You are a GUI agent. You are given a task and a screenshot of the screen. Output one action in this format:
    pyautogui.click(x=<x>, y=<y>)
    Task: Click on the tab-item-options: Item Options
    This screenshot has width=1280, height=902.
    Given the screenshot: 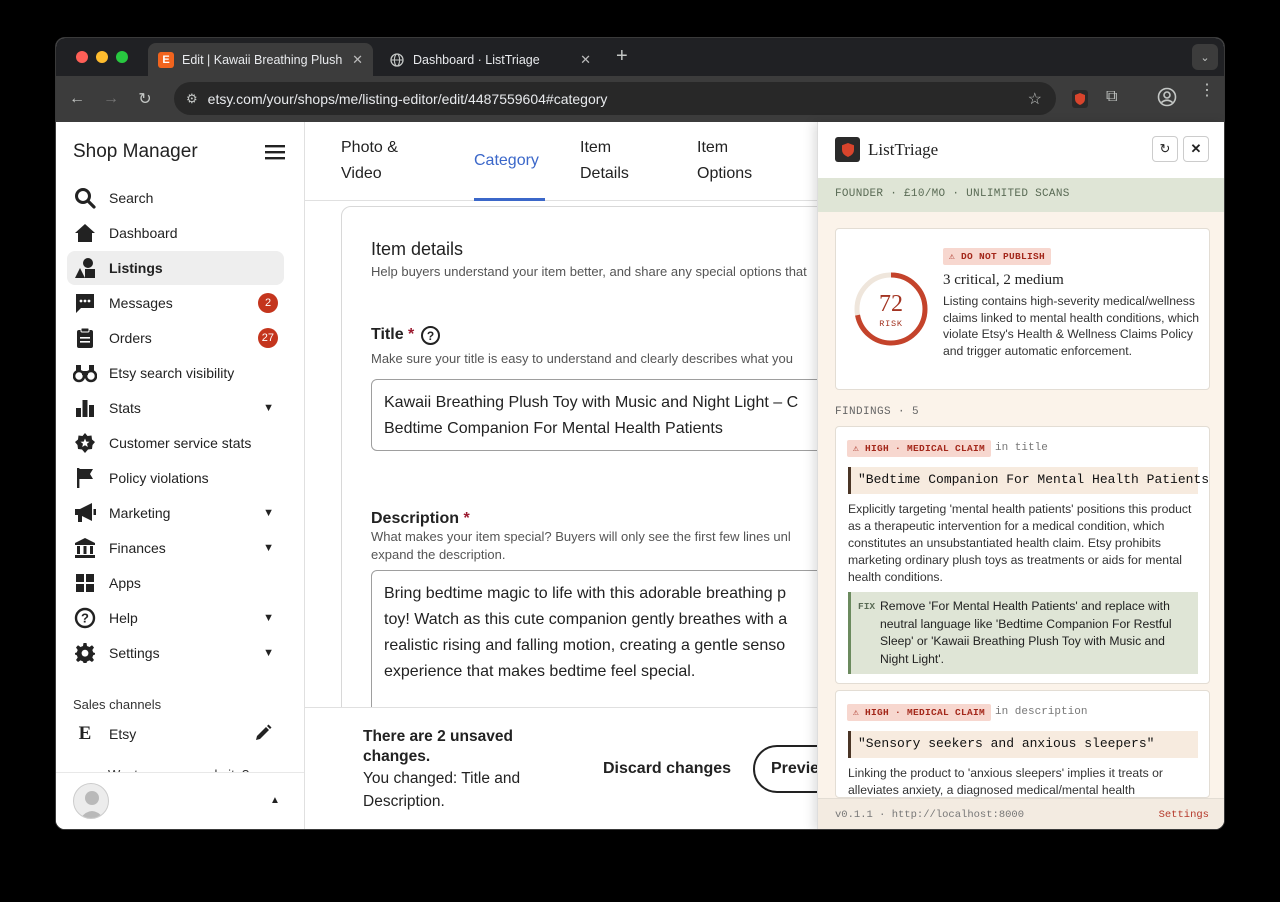 What is the action you would take?
    pyautogui.click(x=732, y=161)
    